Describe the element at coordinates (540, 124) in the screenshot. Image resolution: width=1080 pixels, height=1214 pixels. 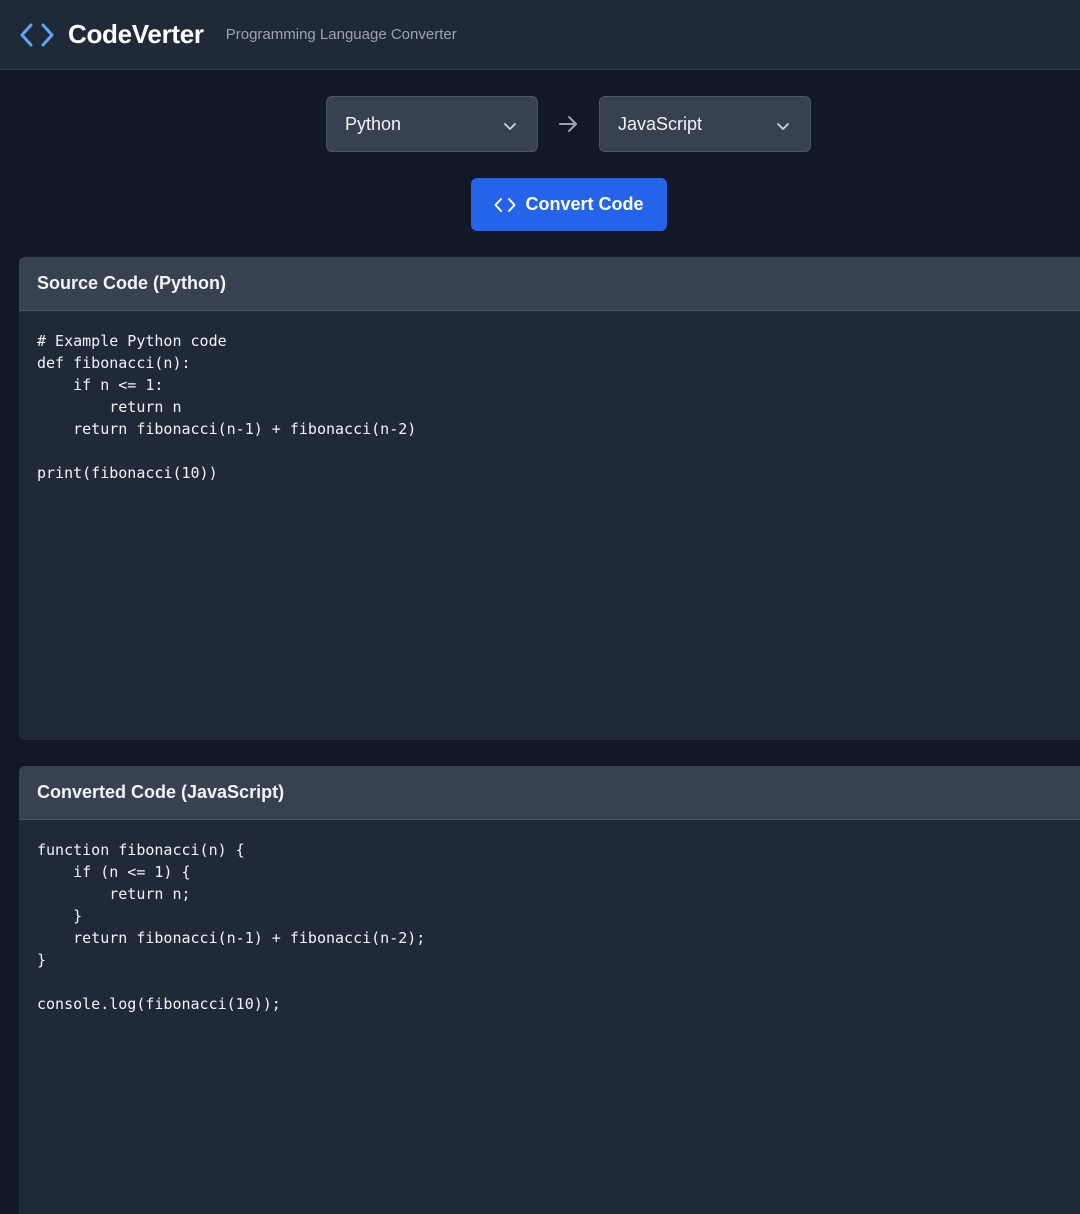
I see `language-controls: Python JavaScript` at that location.